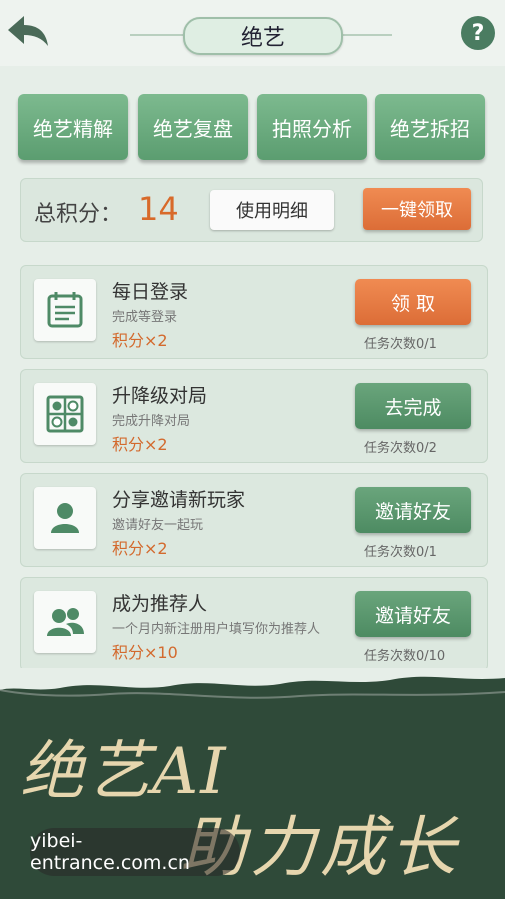 Image resolution: width=505 pixels, height=899 pixels. I want to click on brush-stroke-edge, so click(252, 683).